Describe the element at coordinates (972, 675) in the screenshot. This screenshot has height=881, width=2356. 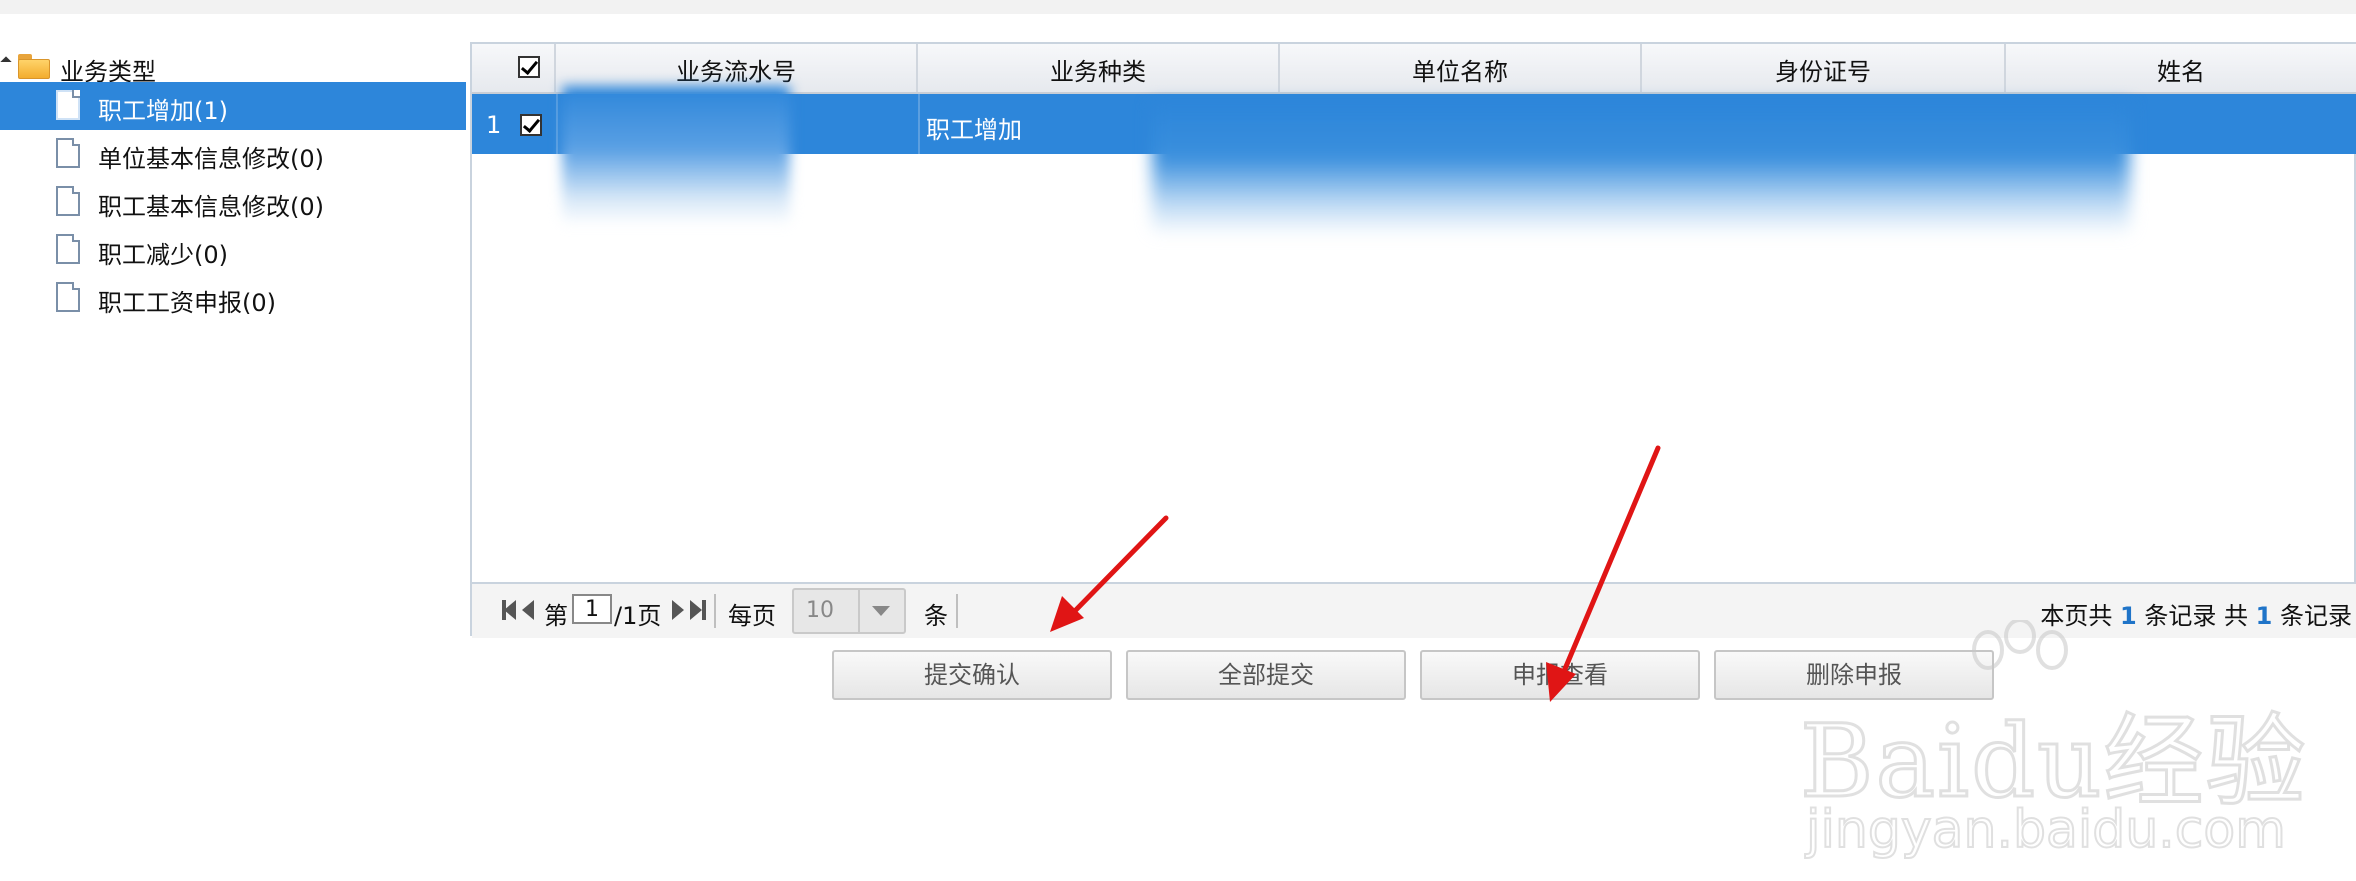
I see `submit-confirm-button: 提交确认` at that location.